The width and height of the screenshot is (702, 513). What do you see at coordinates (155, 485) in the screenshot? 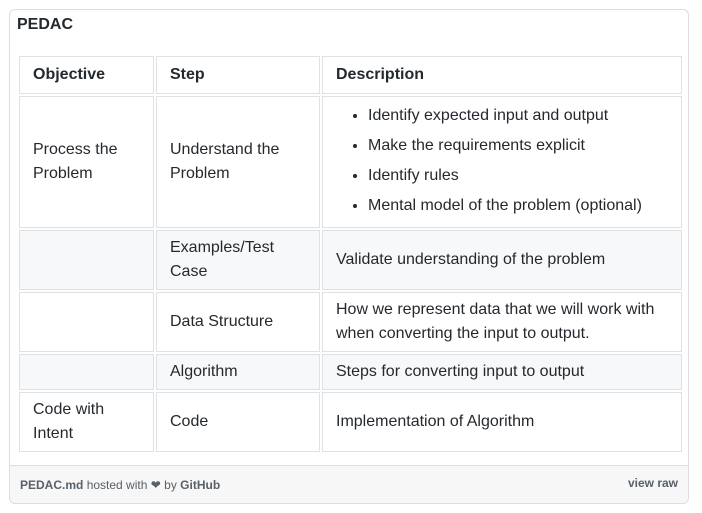
I see `heart-icon: ❤` at bounding box center [155, 485].